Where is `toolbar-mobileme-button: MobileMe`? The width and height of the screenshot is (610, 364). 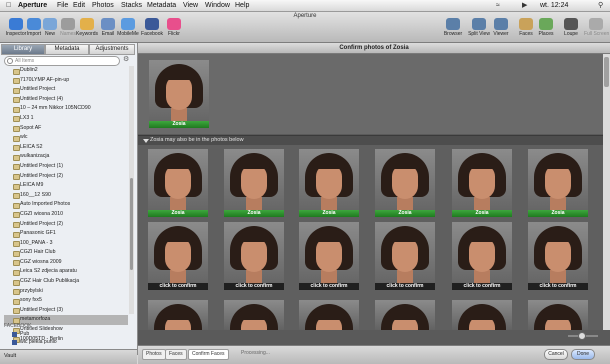
toolbar-mobileme-button: MobileMe is located at coordinates (128, 27).